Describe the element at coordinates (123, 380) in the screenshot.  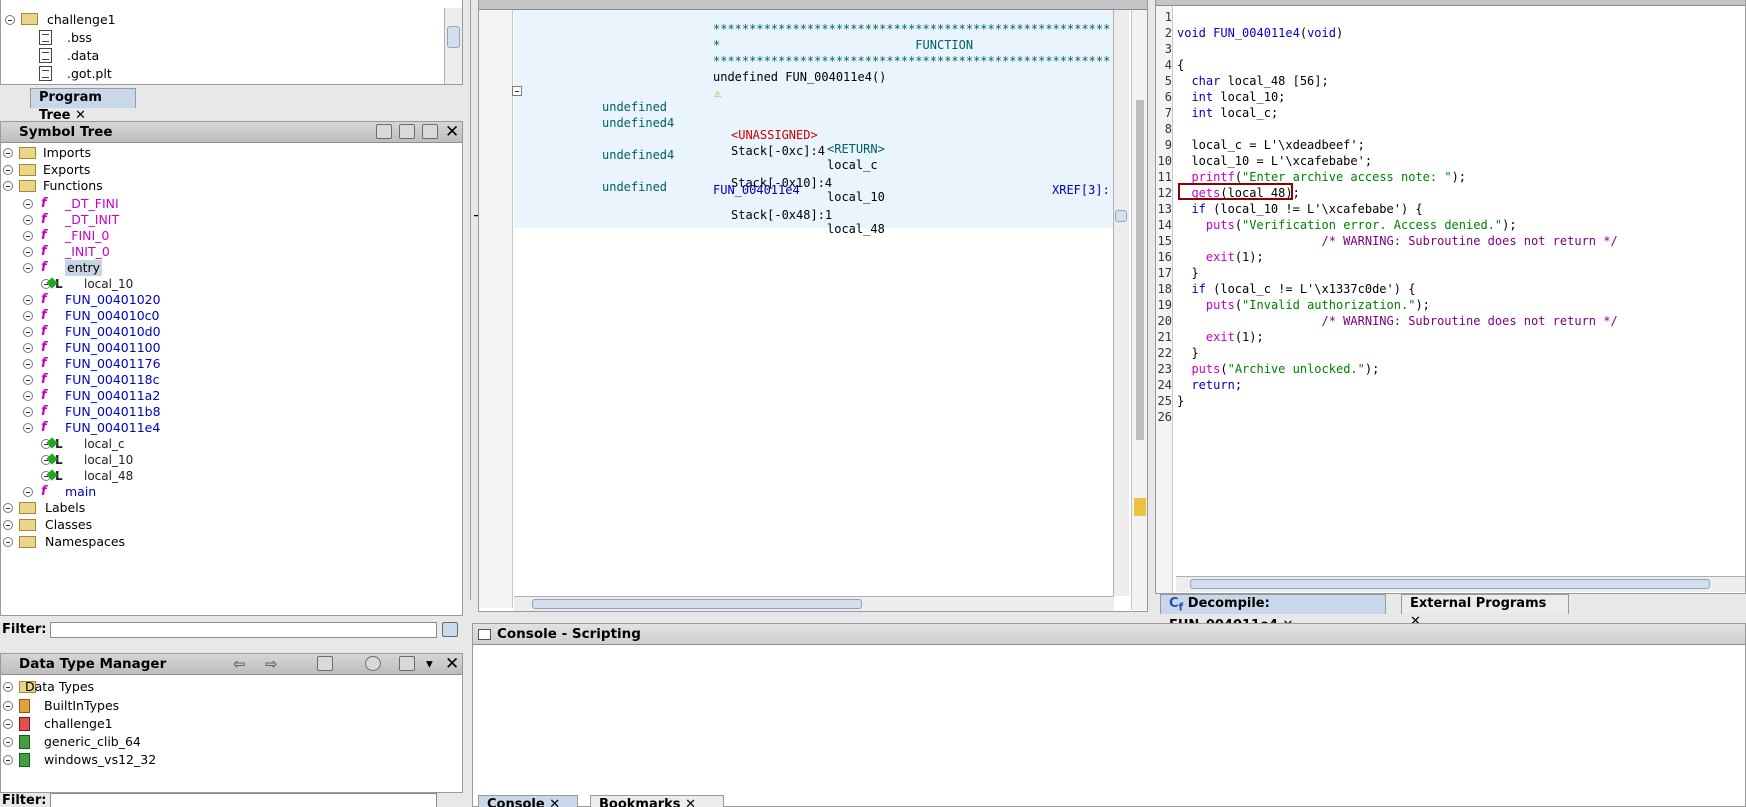
I see `tree-function-item: f FUN_0040118c` at that location.